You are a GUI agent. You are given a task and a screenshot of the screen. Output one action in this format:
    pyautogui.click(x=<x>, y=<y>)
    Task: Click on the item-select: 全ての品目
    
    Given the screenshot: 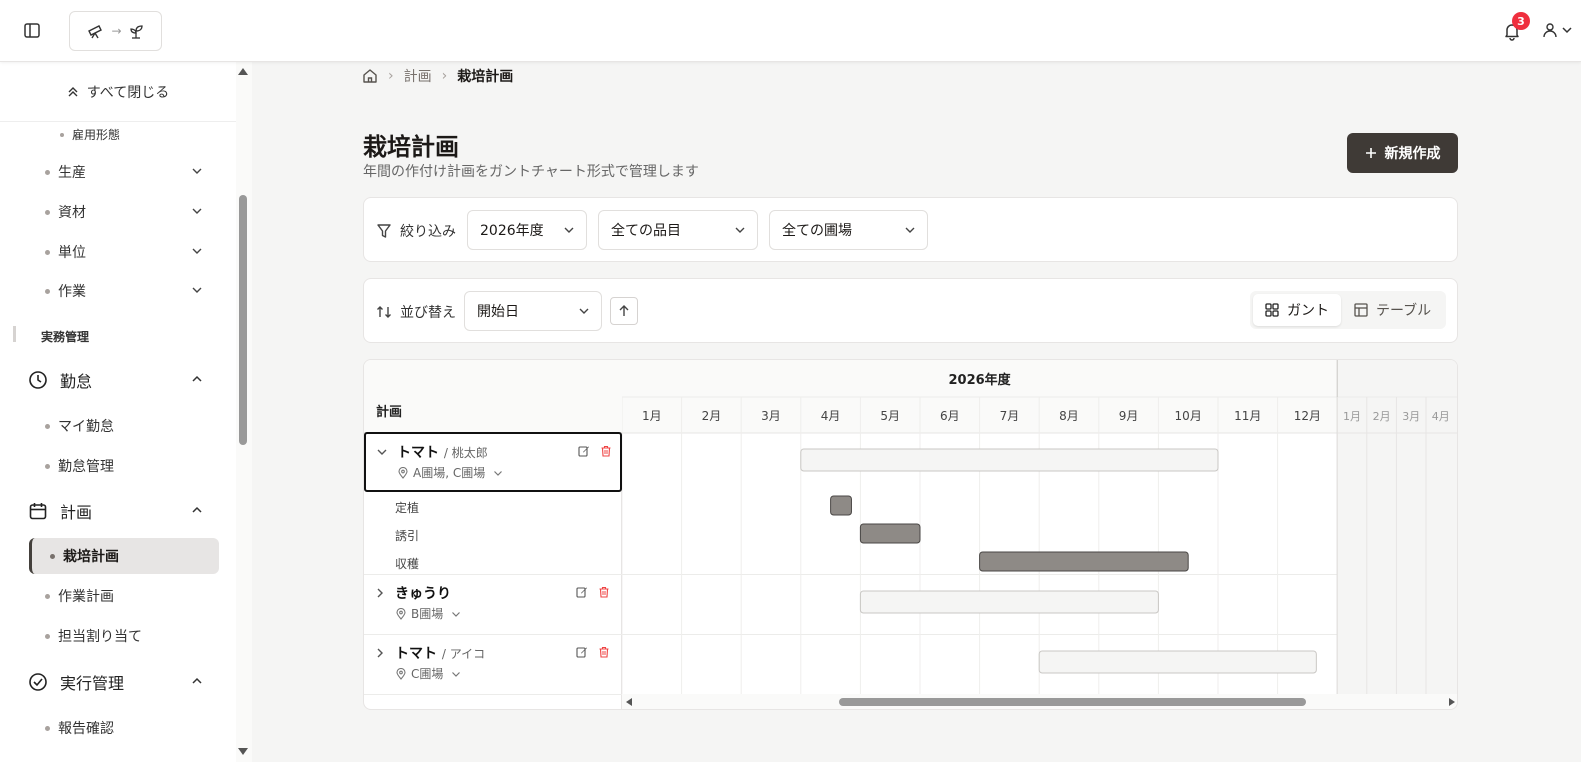 What is the action you would take?
    pyautogui.click(x=678, y=230)
    